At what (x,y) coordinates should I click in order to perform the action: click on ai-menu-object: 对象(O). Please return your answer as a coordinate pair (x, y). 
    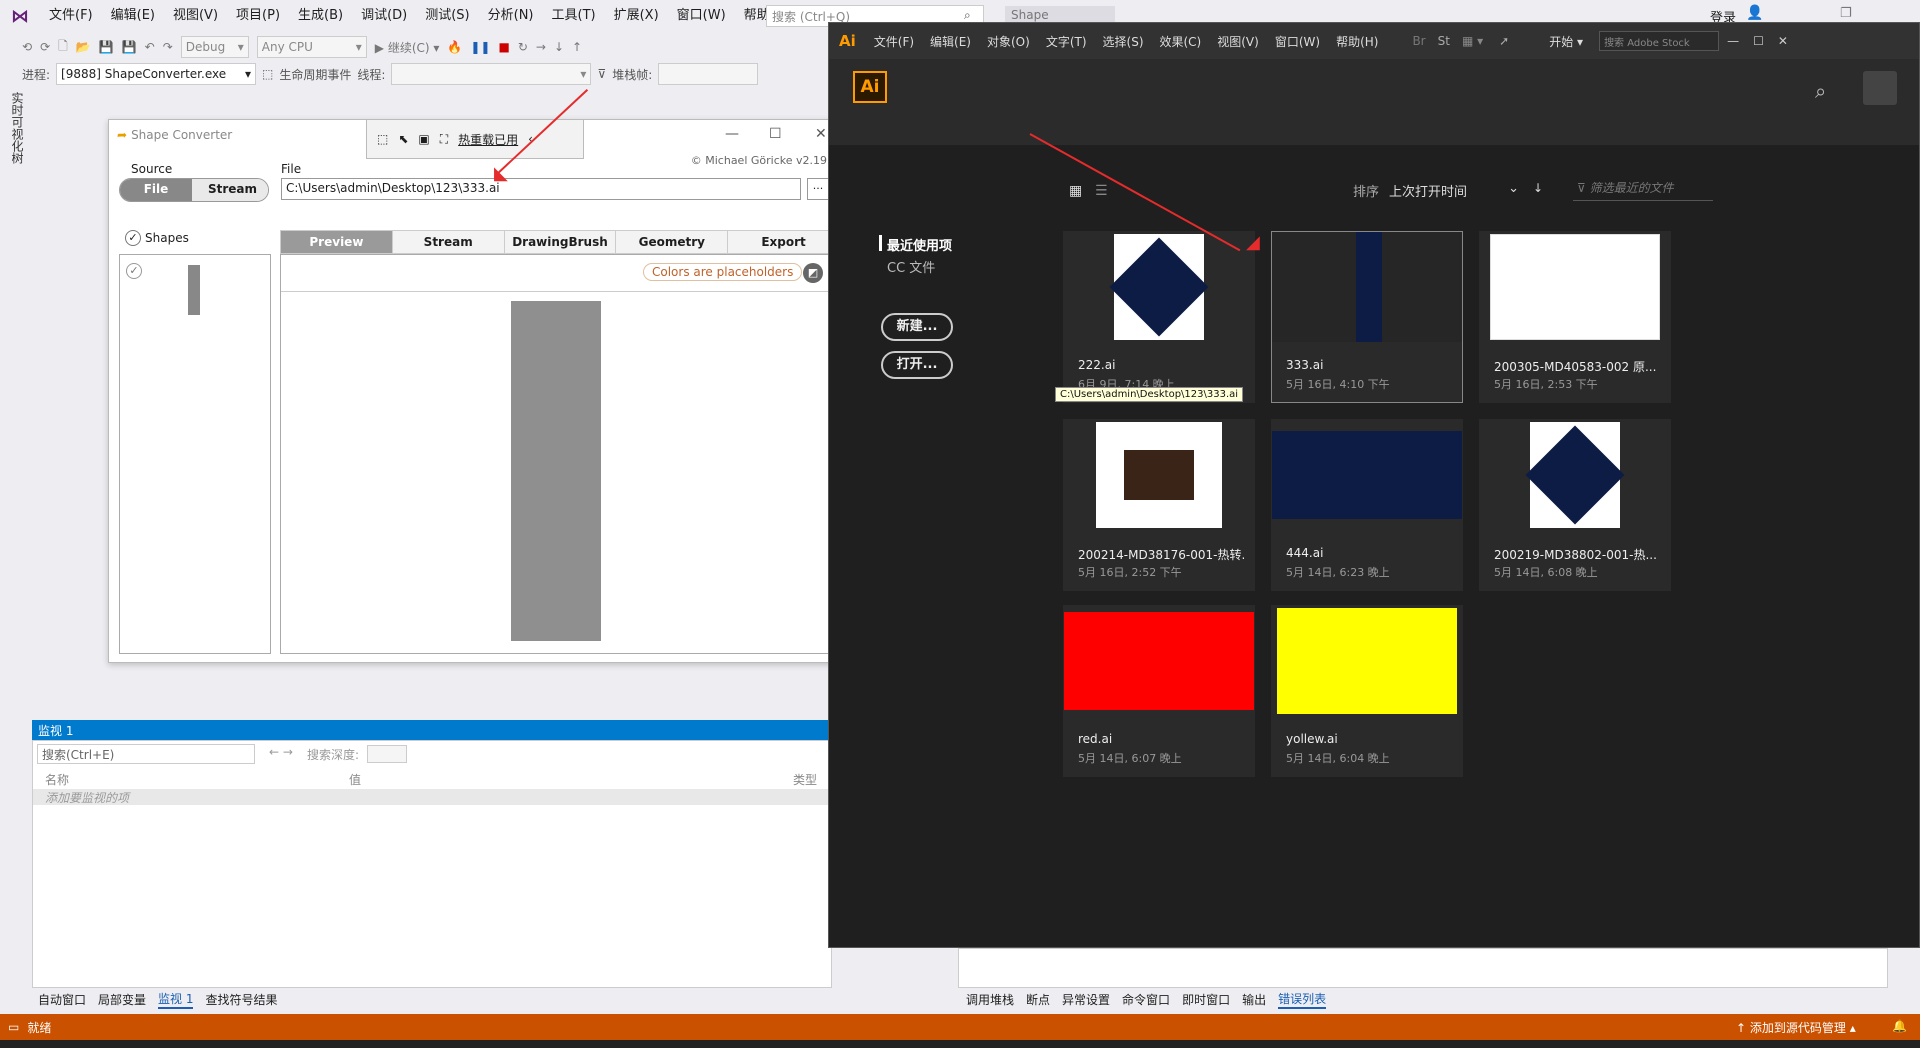
    Looking at the image, I should click on (1008, 41).